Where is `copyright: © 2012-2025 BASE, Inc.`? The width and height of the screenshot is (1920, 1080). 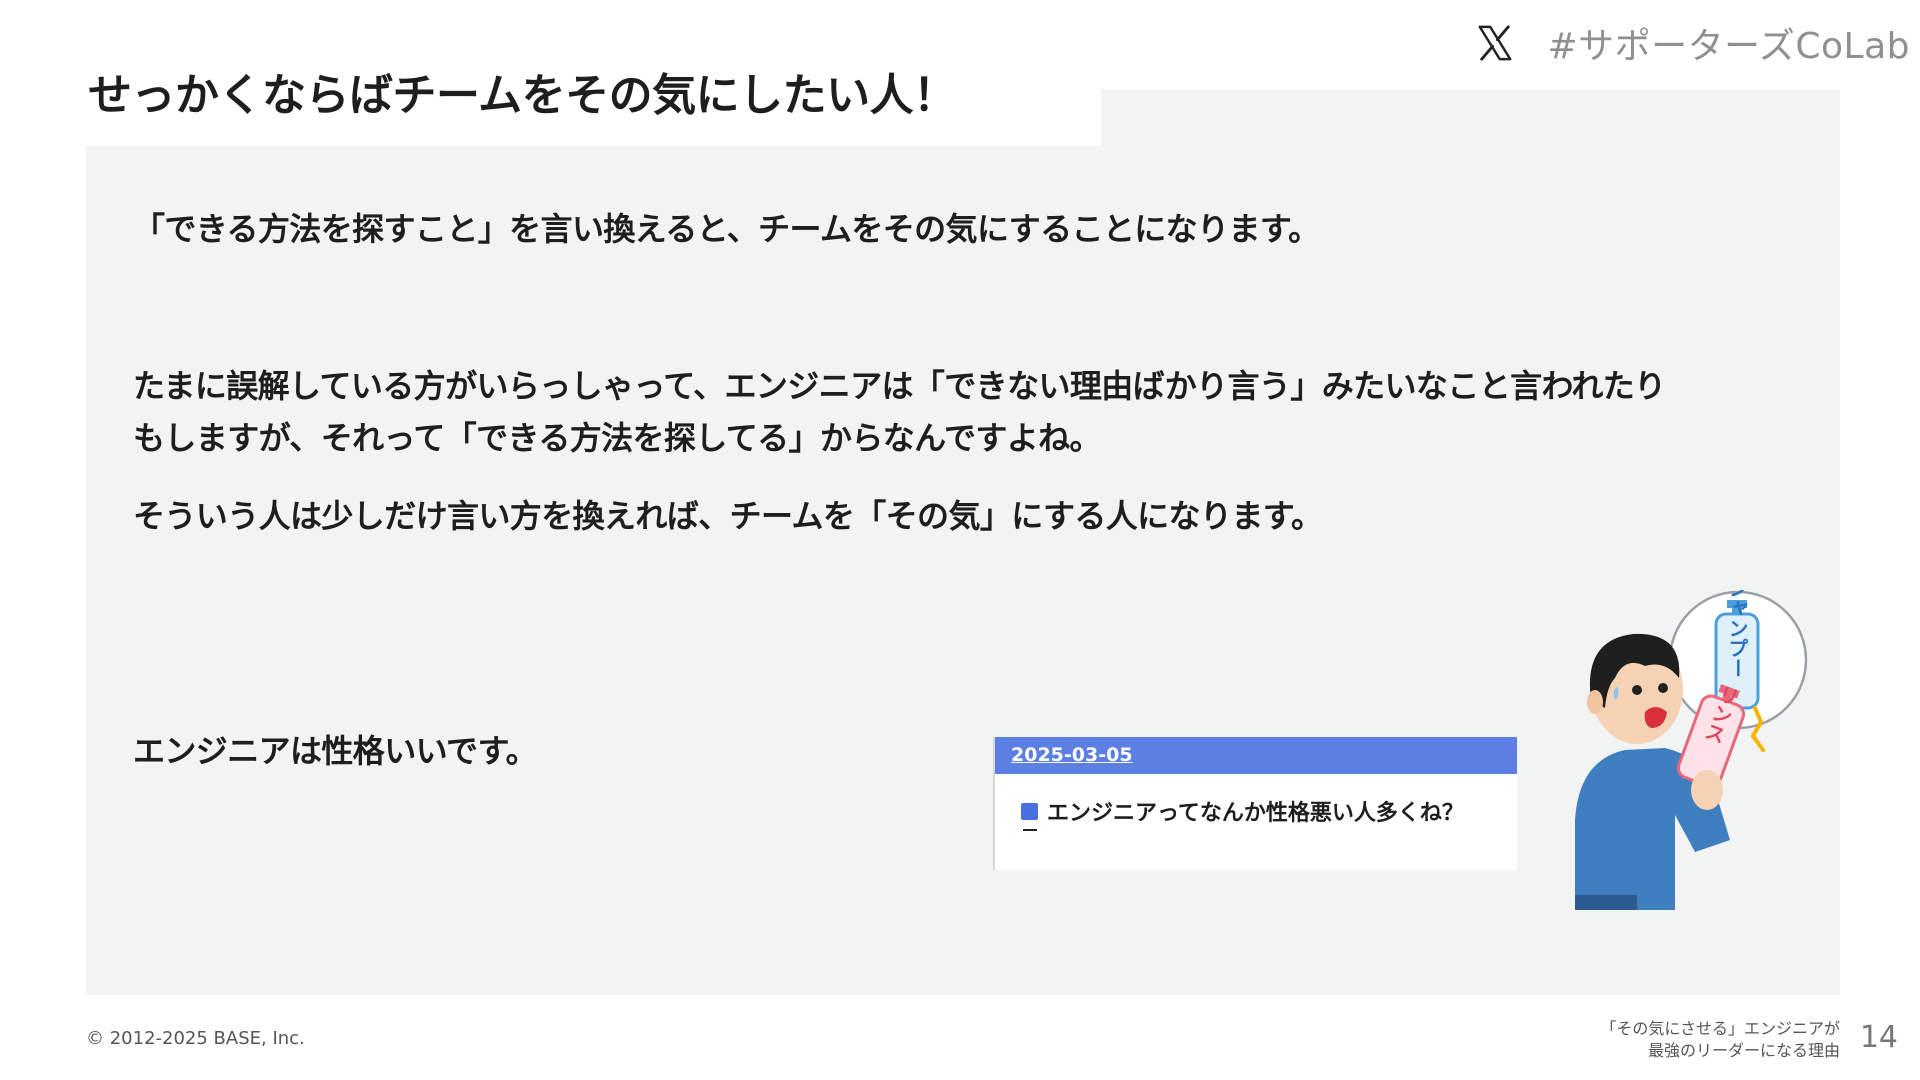
copyright: © 2012-2025 BASE, Inc. is located at coordinates (195, 1038).